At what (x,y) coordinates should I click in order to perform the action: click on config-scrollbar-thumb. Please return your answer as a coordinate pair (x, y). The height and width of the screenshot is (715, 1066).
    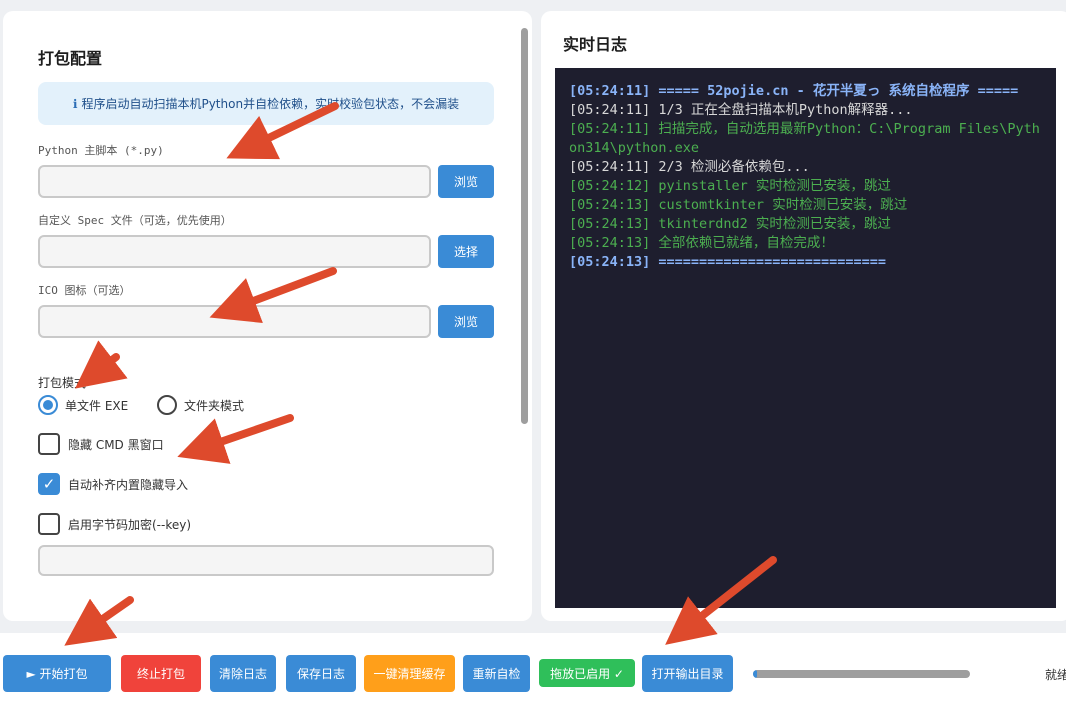
    Looking at the image, I should click on (524, 226).